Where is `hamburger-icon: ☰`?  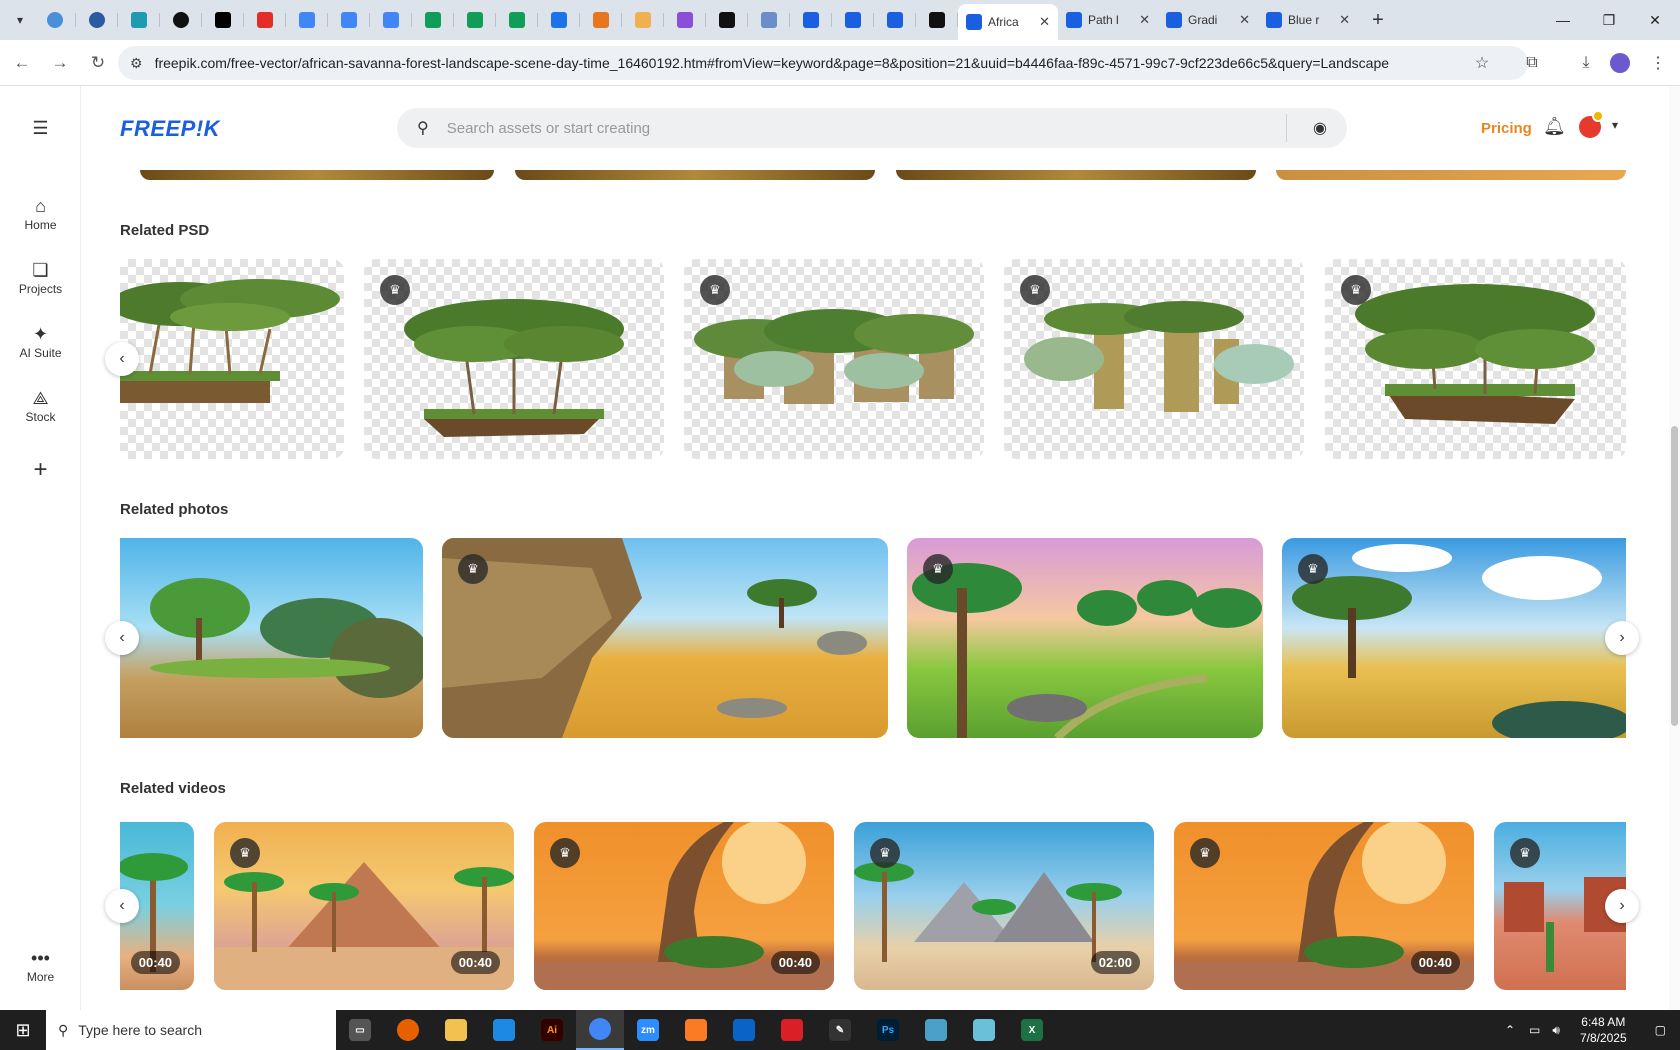
hamburger-icon: ☰ is located at coordinates (40, 128).